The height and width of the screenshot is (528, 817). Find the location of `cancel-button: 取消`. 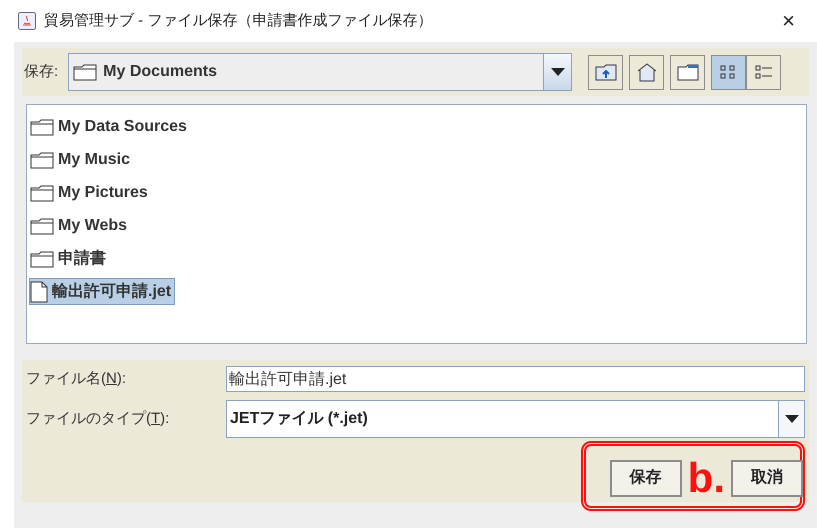

cancel-button: 取消 is located at coordinates (767, 478).